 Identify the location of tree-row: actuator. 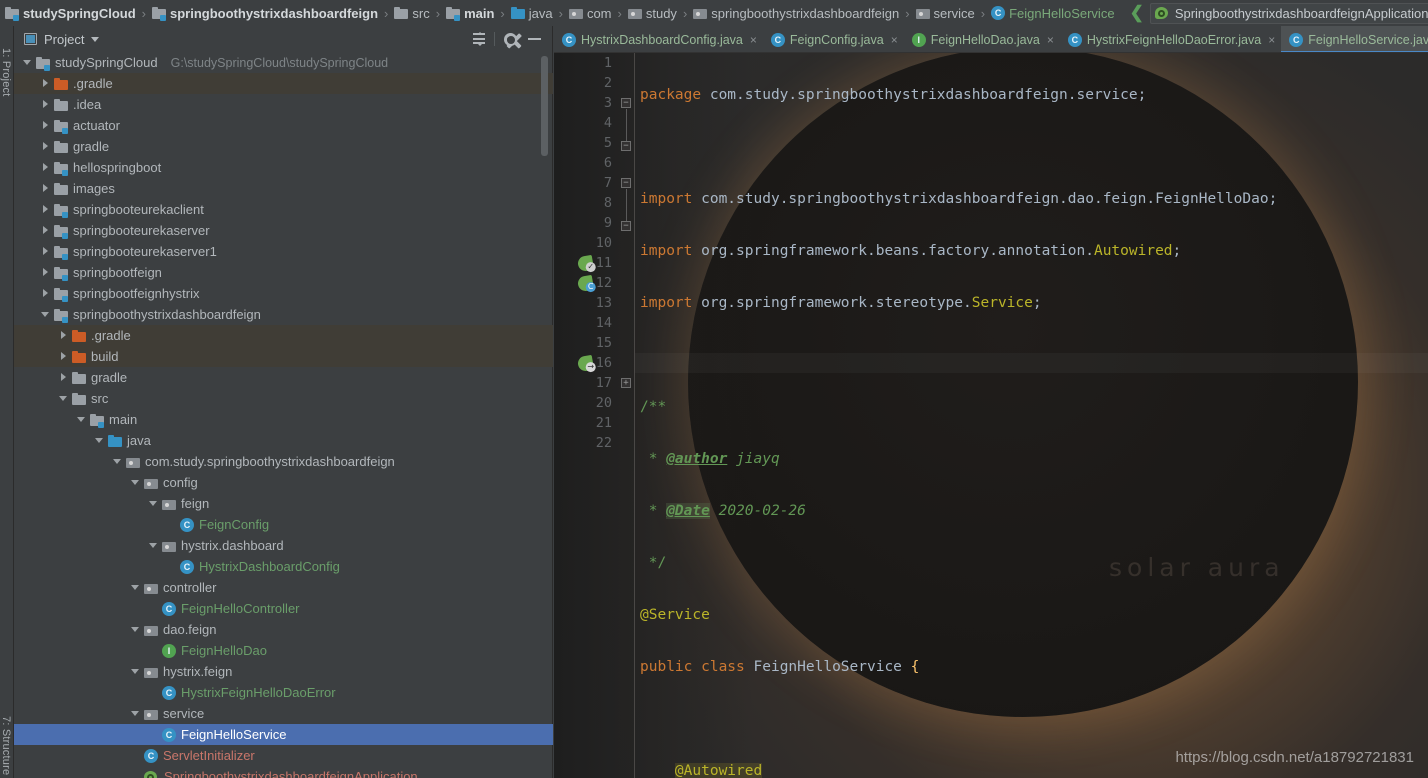
(283, 125).